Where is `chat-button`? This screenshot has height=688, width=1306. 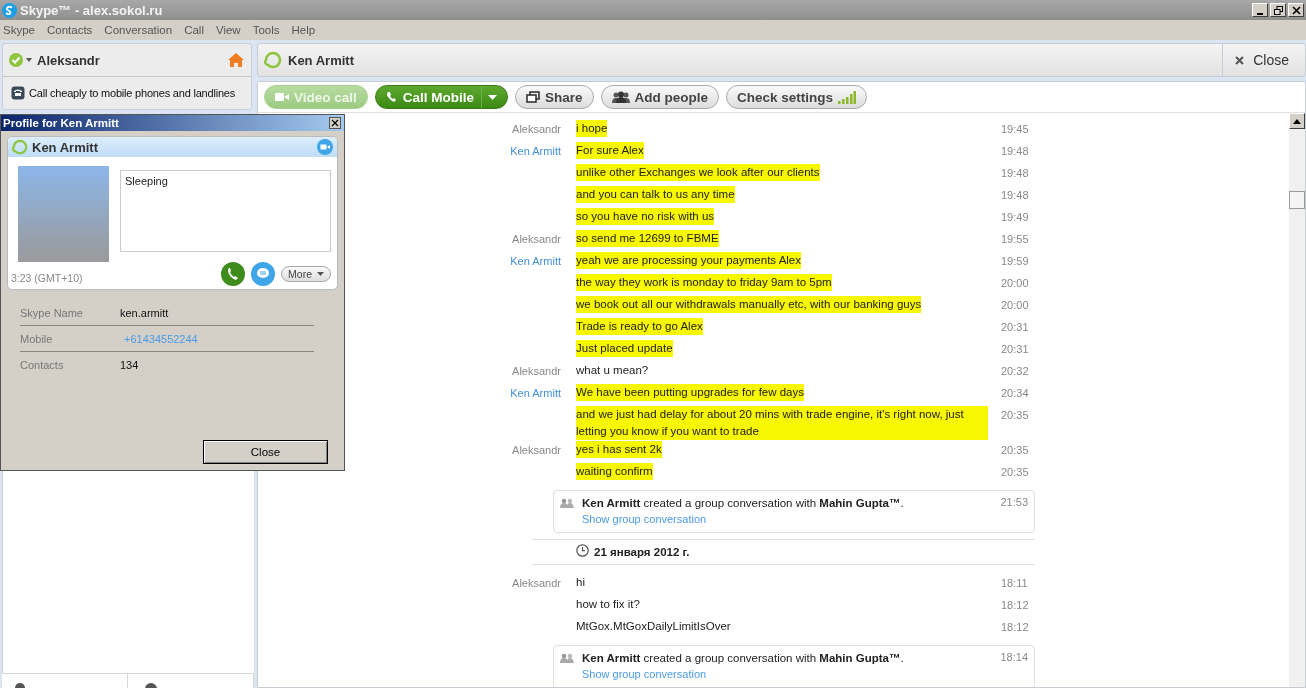 chat-button is located at coordinates (263, 274).